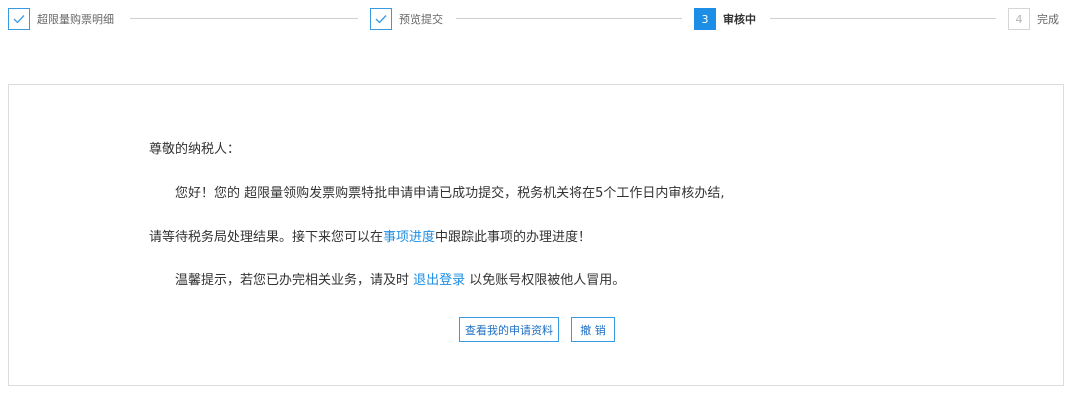  Describe the element at coordinates (545, 280) in the screenshot. I see `logout-reminder-suffix: 以免账号权限被他人冒用。` at that location.